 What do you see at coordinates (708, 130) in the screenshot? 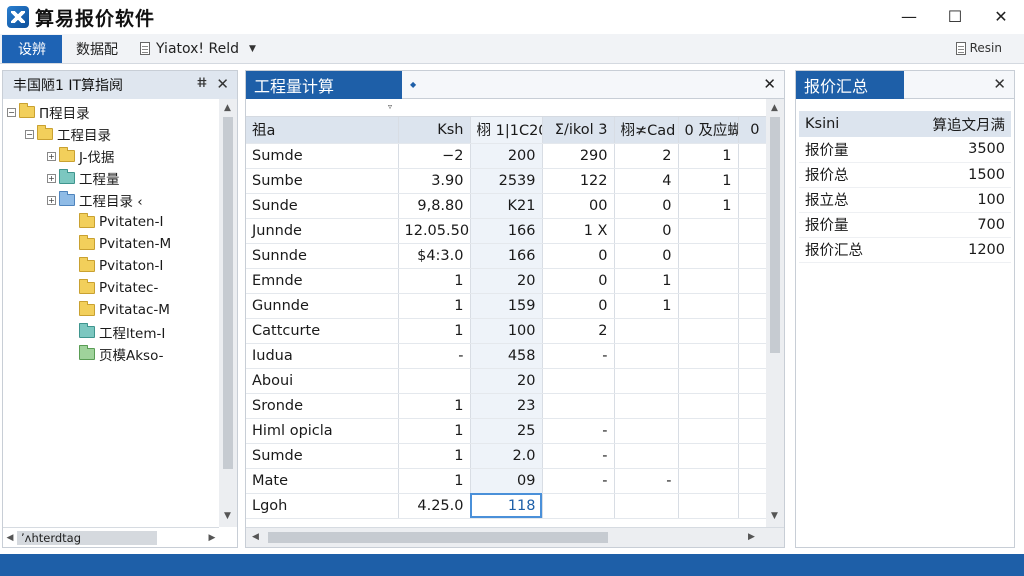
I see `column-header: 0 及应蝴` at bounding box center [708, 130].